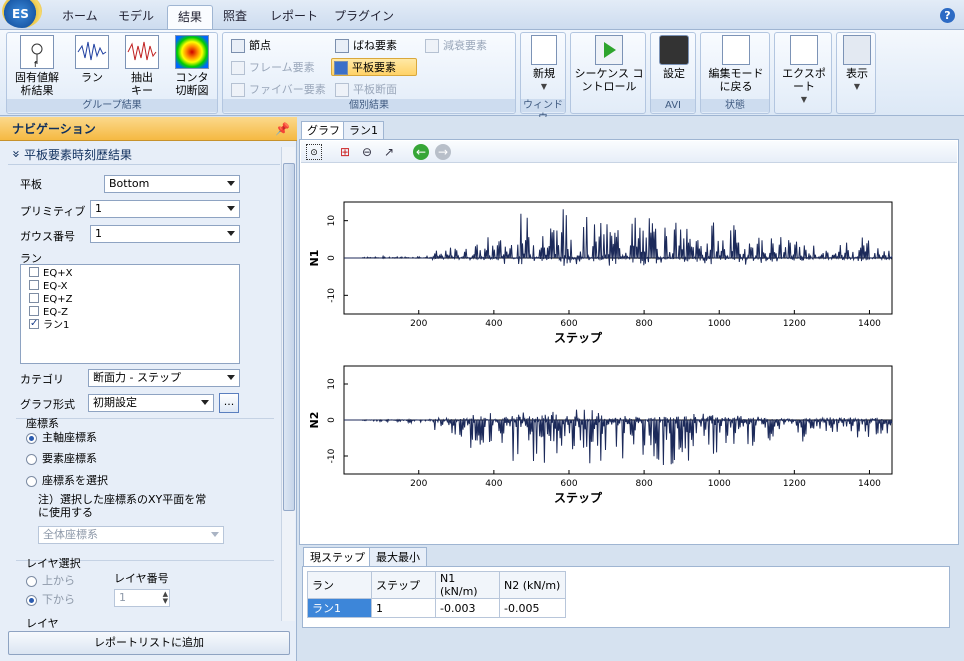 Image resolution: width=964 pixels, height=661 pixels. What do you see at coordinates (47, 236) in the screenshot?
I see `gauss-label: ガウス番号` at bounding box center [47, 236].